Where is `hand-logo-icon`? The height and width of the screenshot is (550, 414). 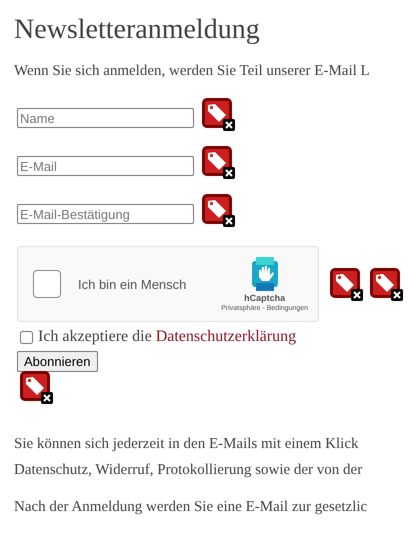 hand-logo-icon is located at coordinates (265, 273).